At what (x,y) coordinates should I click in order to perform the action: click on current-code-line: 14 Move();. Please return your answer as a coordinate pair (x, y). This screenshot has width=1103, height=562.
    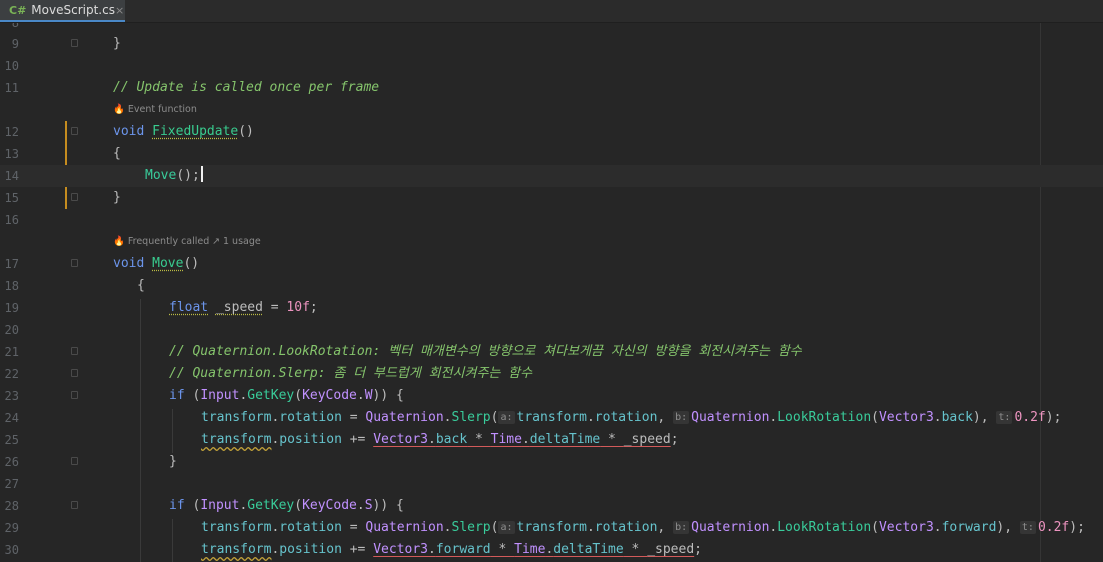
    Looking at the image, I should click on (551, 176).